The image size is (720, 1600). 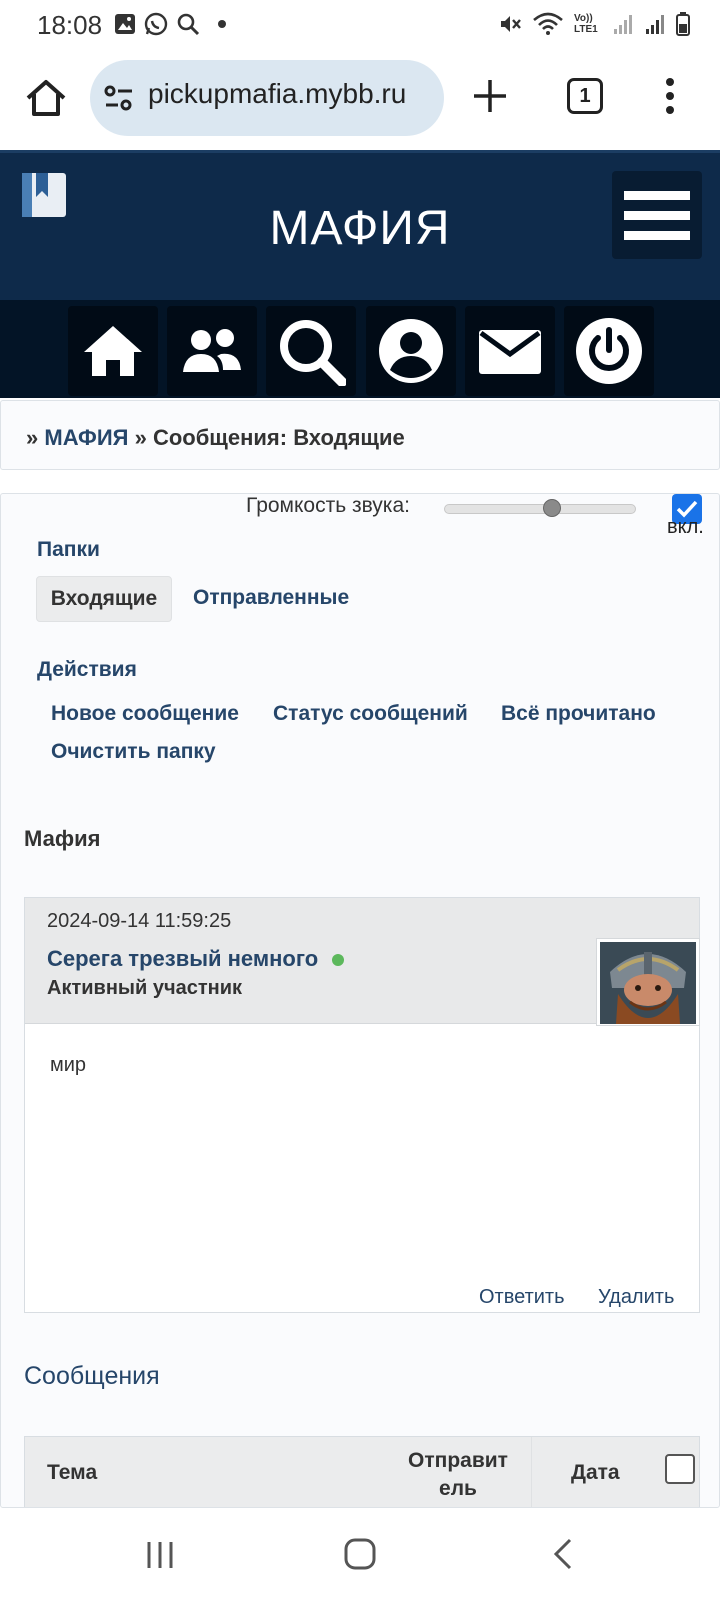 What do you see at coordinates (683, 24) in the screenshot?
I see `battery-icon` at bounding box center [683, 24].